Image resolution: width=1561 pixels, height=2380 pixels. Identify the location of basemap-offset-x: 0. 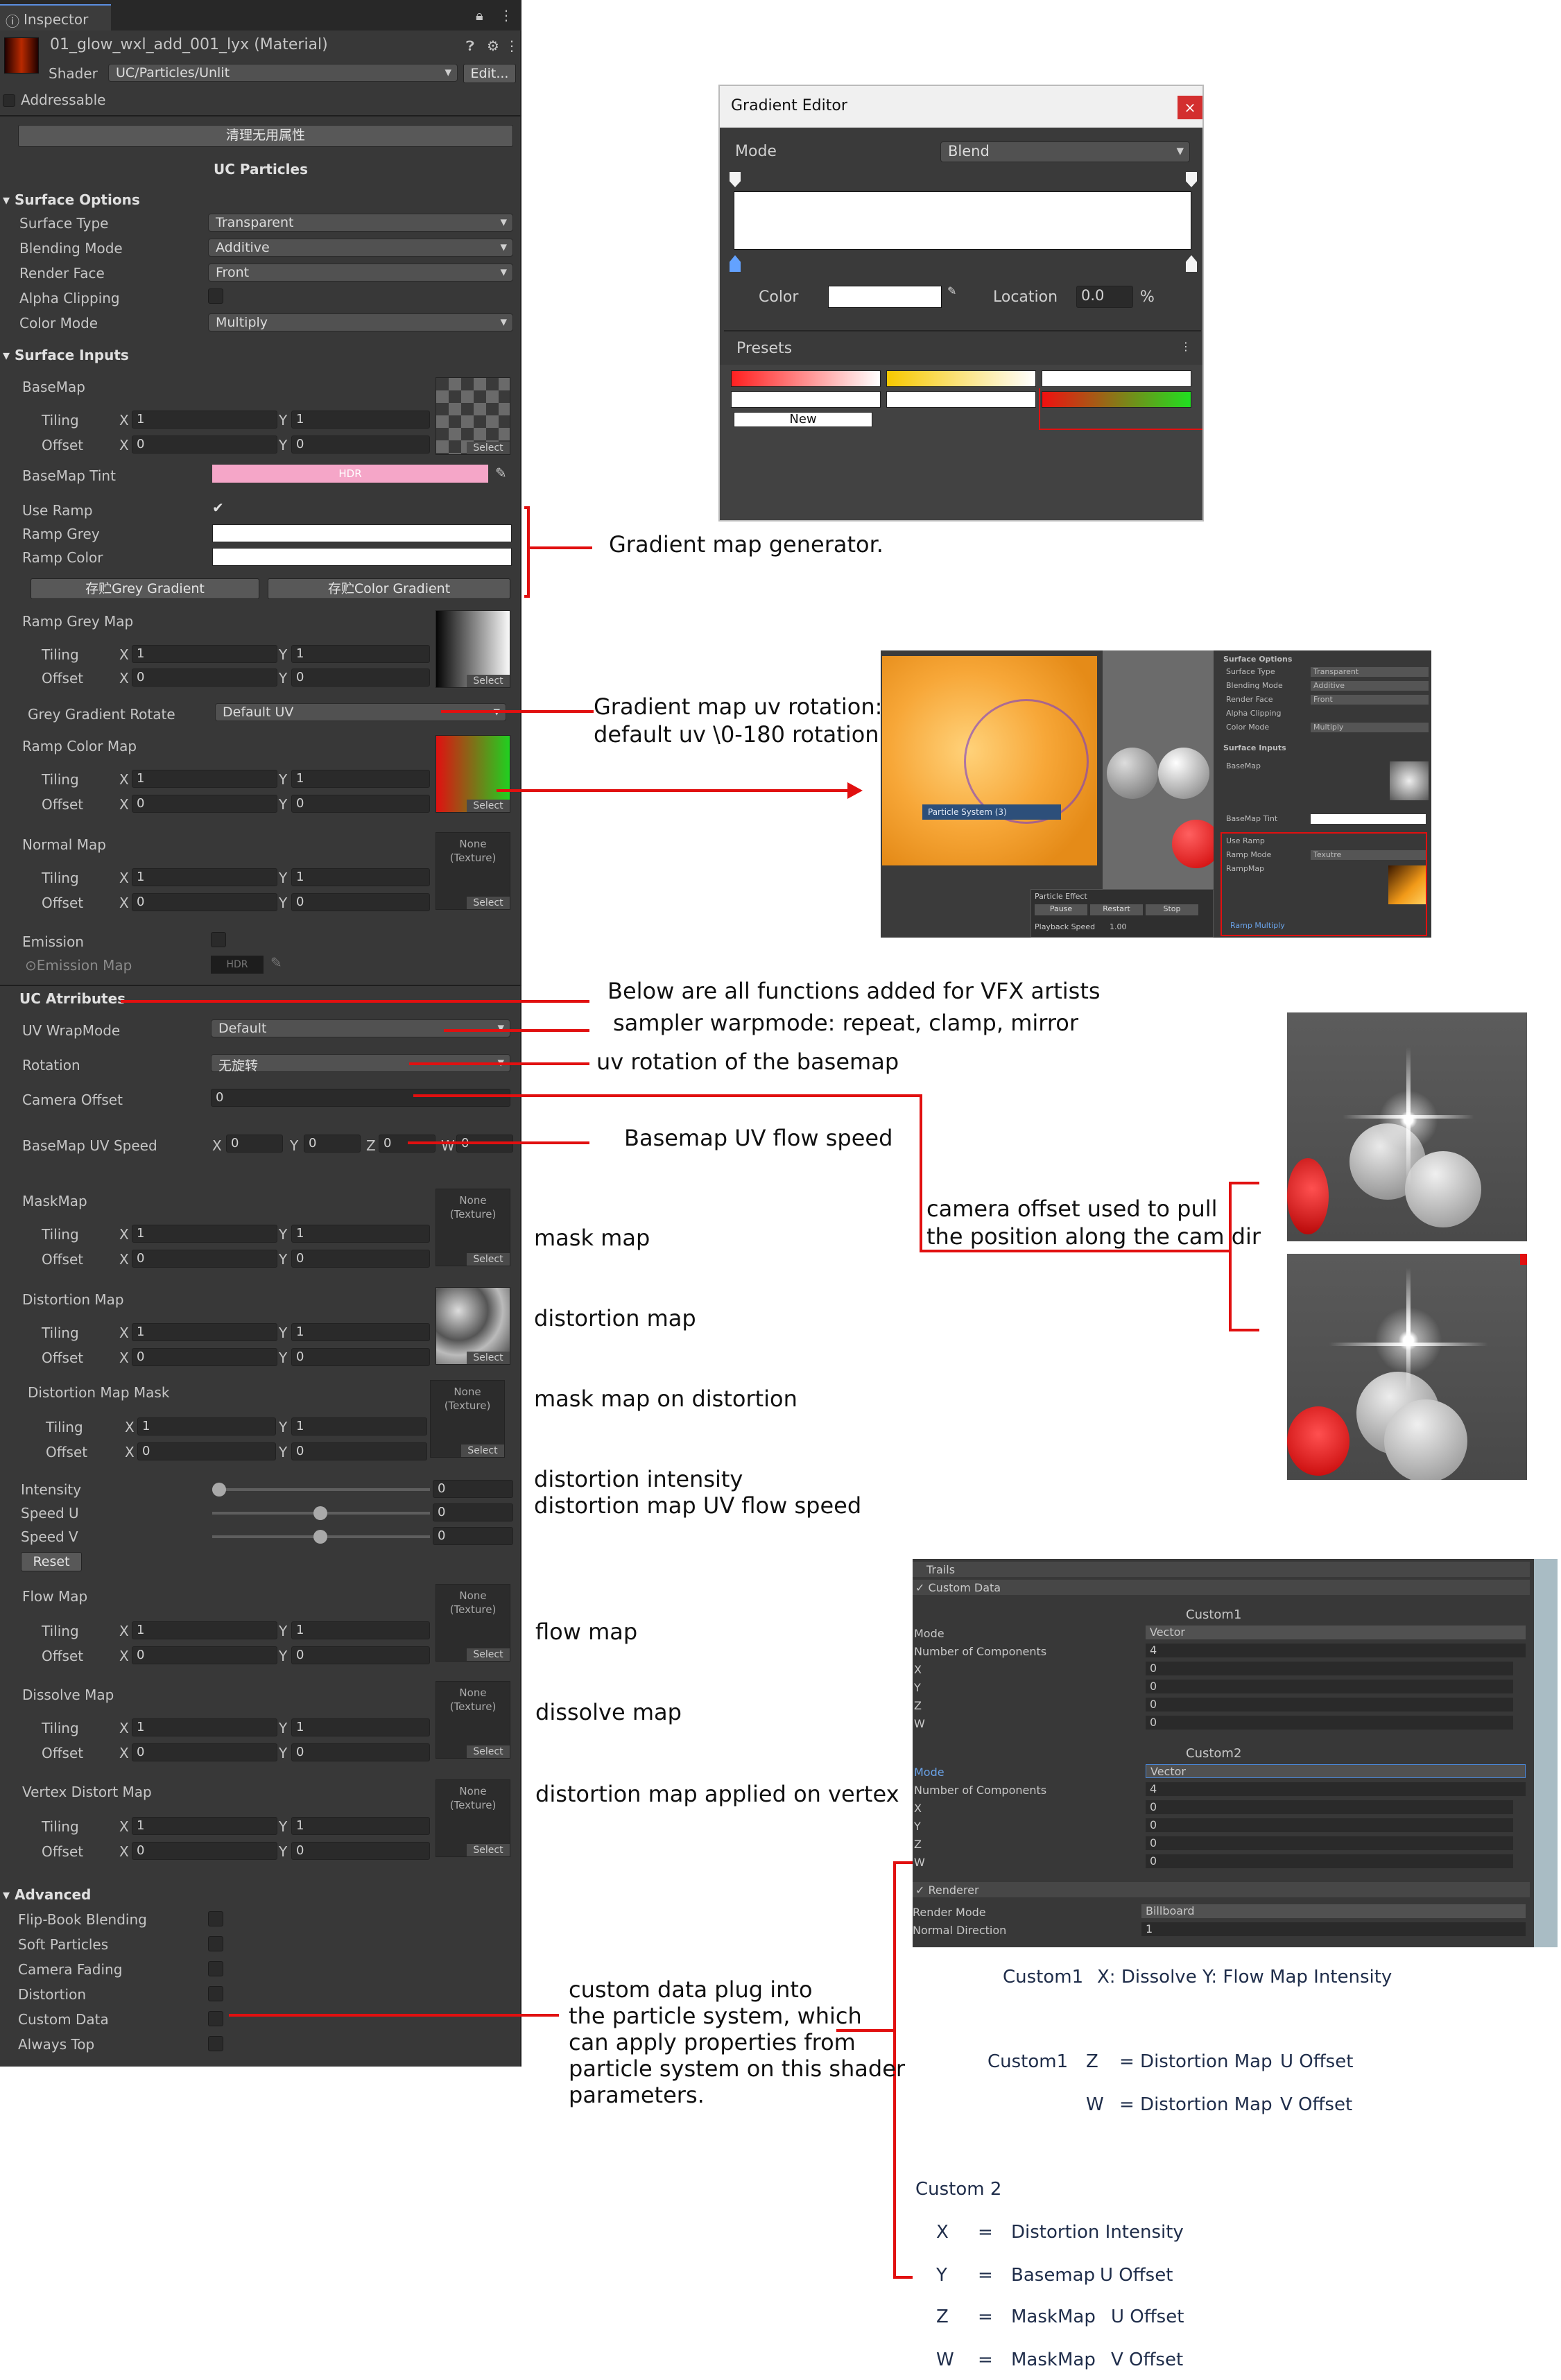
(204, 445).